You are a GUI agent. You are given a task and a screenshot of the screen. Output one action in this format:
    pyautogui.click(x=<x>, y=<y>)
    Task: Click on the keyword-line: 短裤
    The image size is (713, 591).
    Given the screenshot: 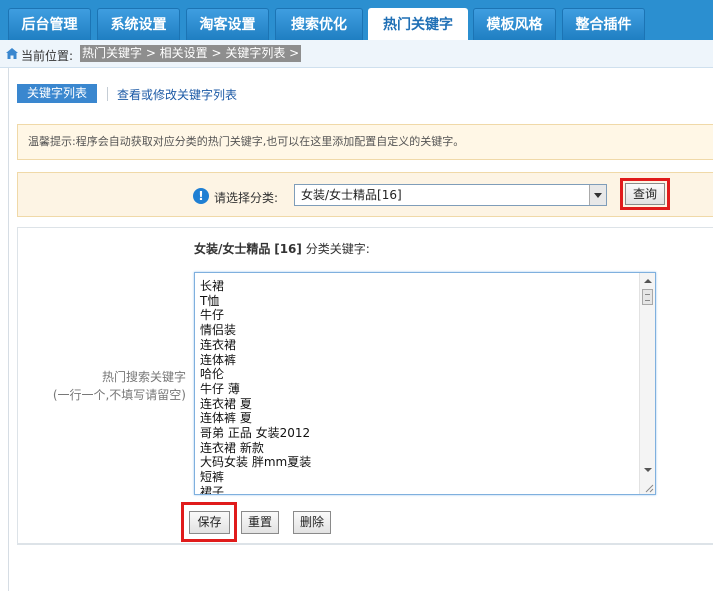 What is the action you would take?
    pyautogui.click(x=212, y=477)
    